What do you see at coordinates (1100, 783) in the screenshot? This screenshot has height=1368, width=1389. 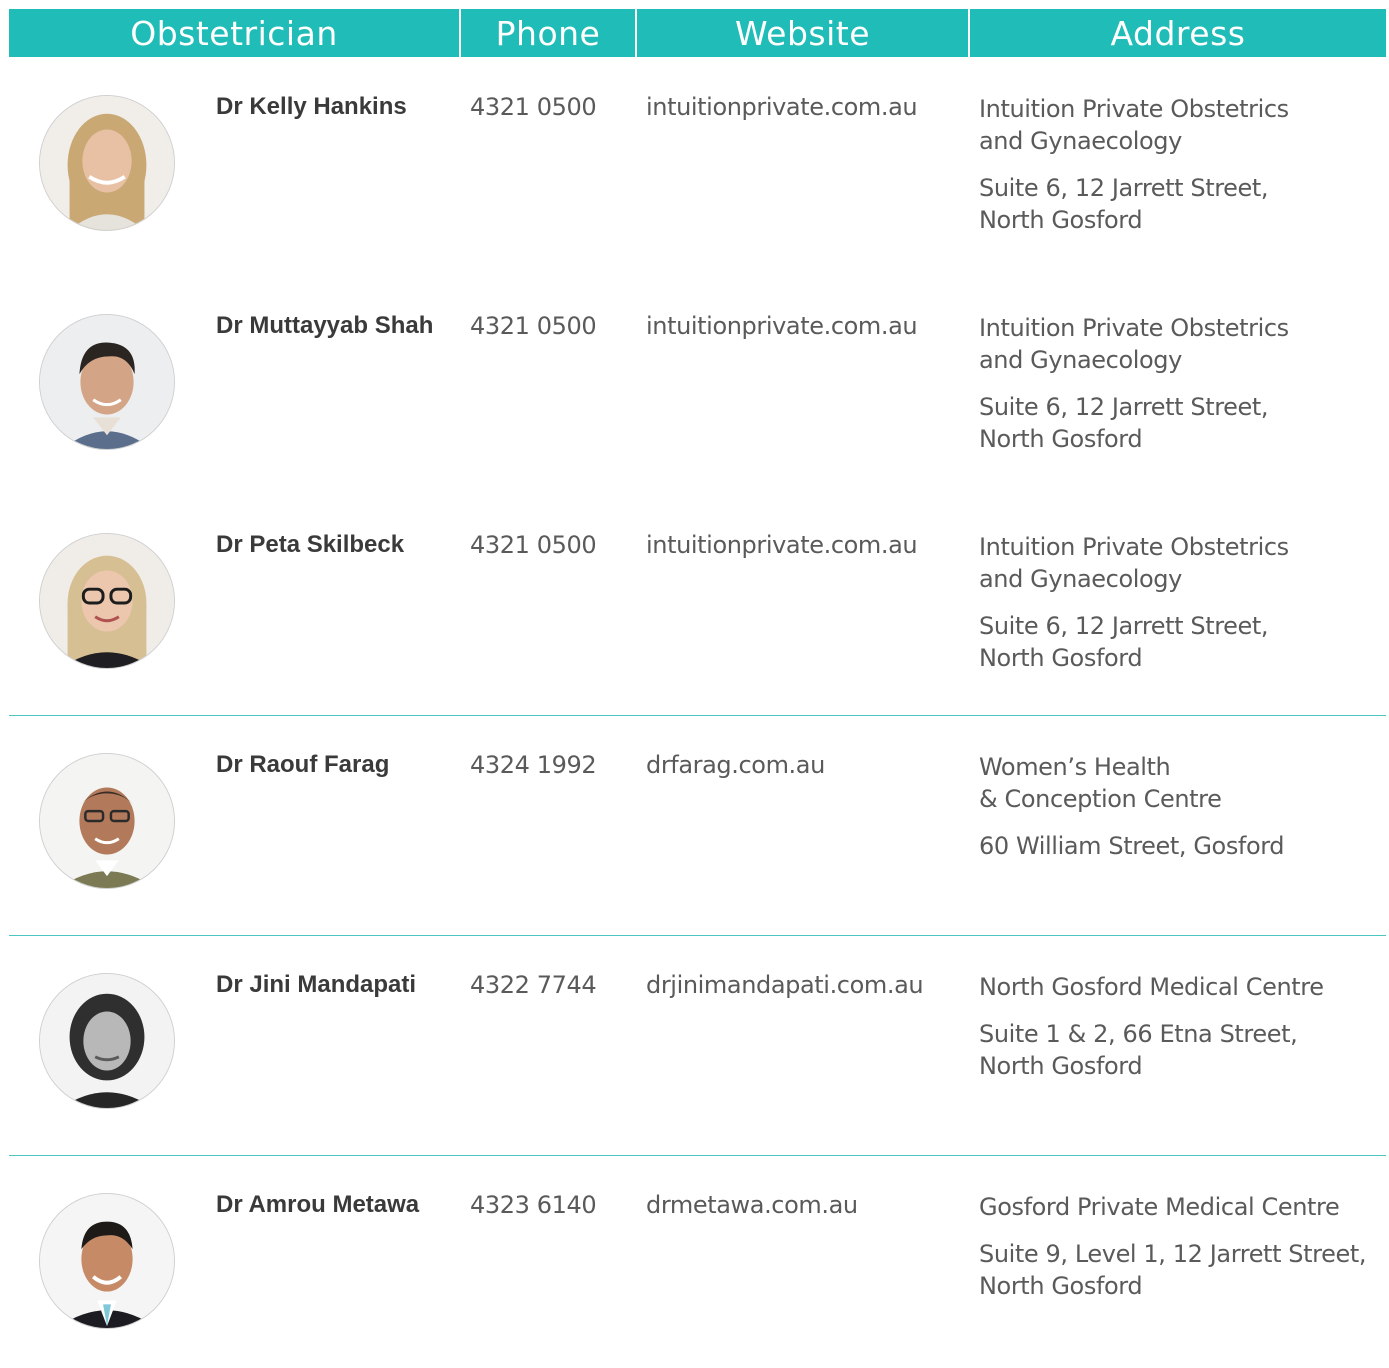 I see `address-practice: Women’s Health & Conception Centre` at bounding box center [1100, 783].